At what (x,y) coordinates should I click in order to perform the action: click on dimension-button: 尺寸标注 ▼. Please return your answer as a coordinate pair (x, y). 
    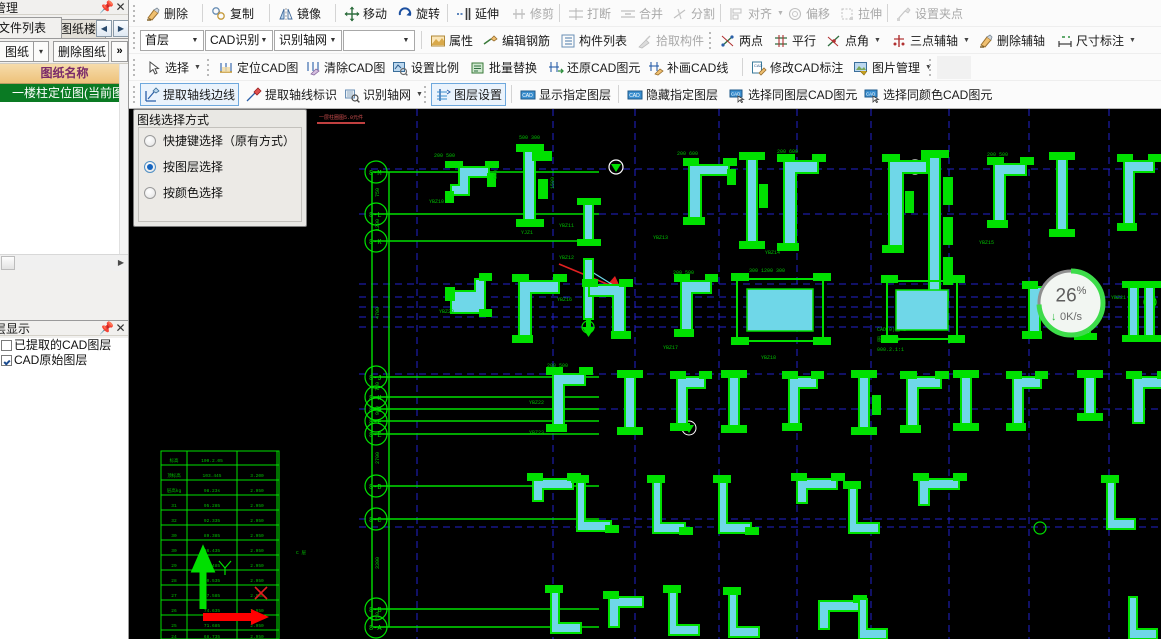
    Looking at the image, I should click on (1096, 40).